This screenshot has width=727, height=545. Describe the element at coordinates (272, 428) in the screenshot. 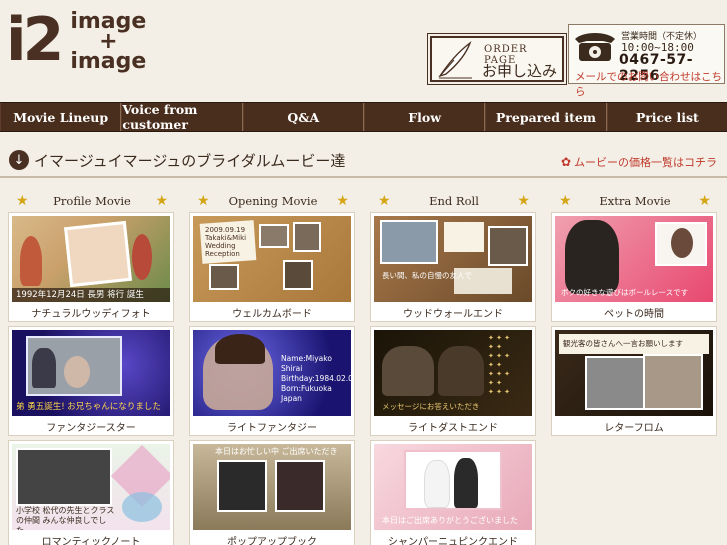

I see `movie-title: ライトファンタジー` at that location.